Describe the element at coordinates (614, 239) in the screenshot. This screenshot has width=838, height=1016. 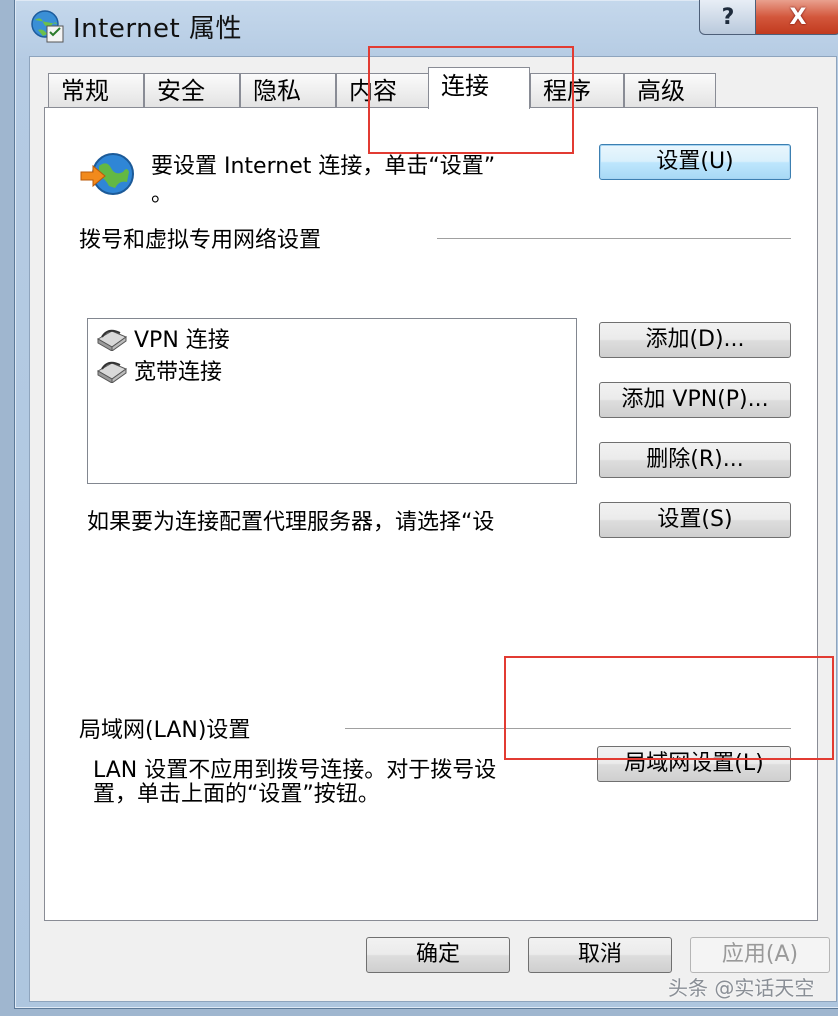
I see `dialup-divider` at that location.